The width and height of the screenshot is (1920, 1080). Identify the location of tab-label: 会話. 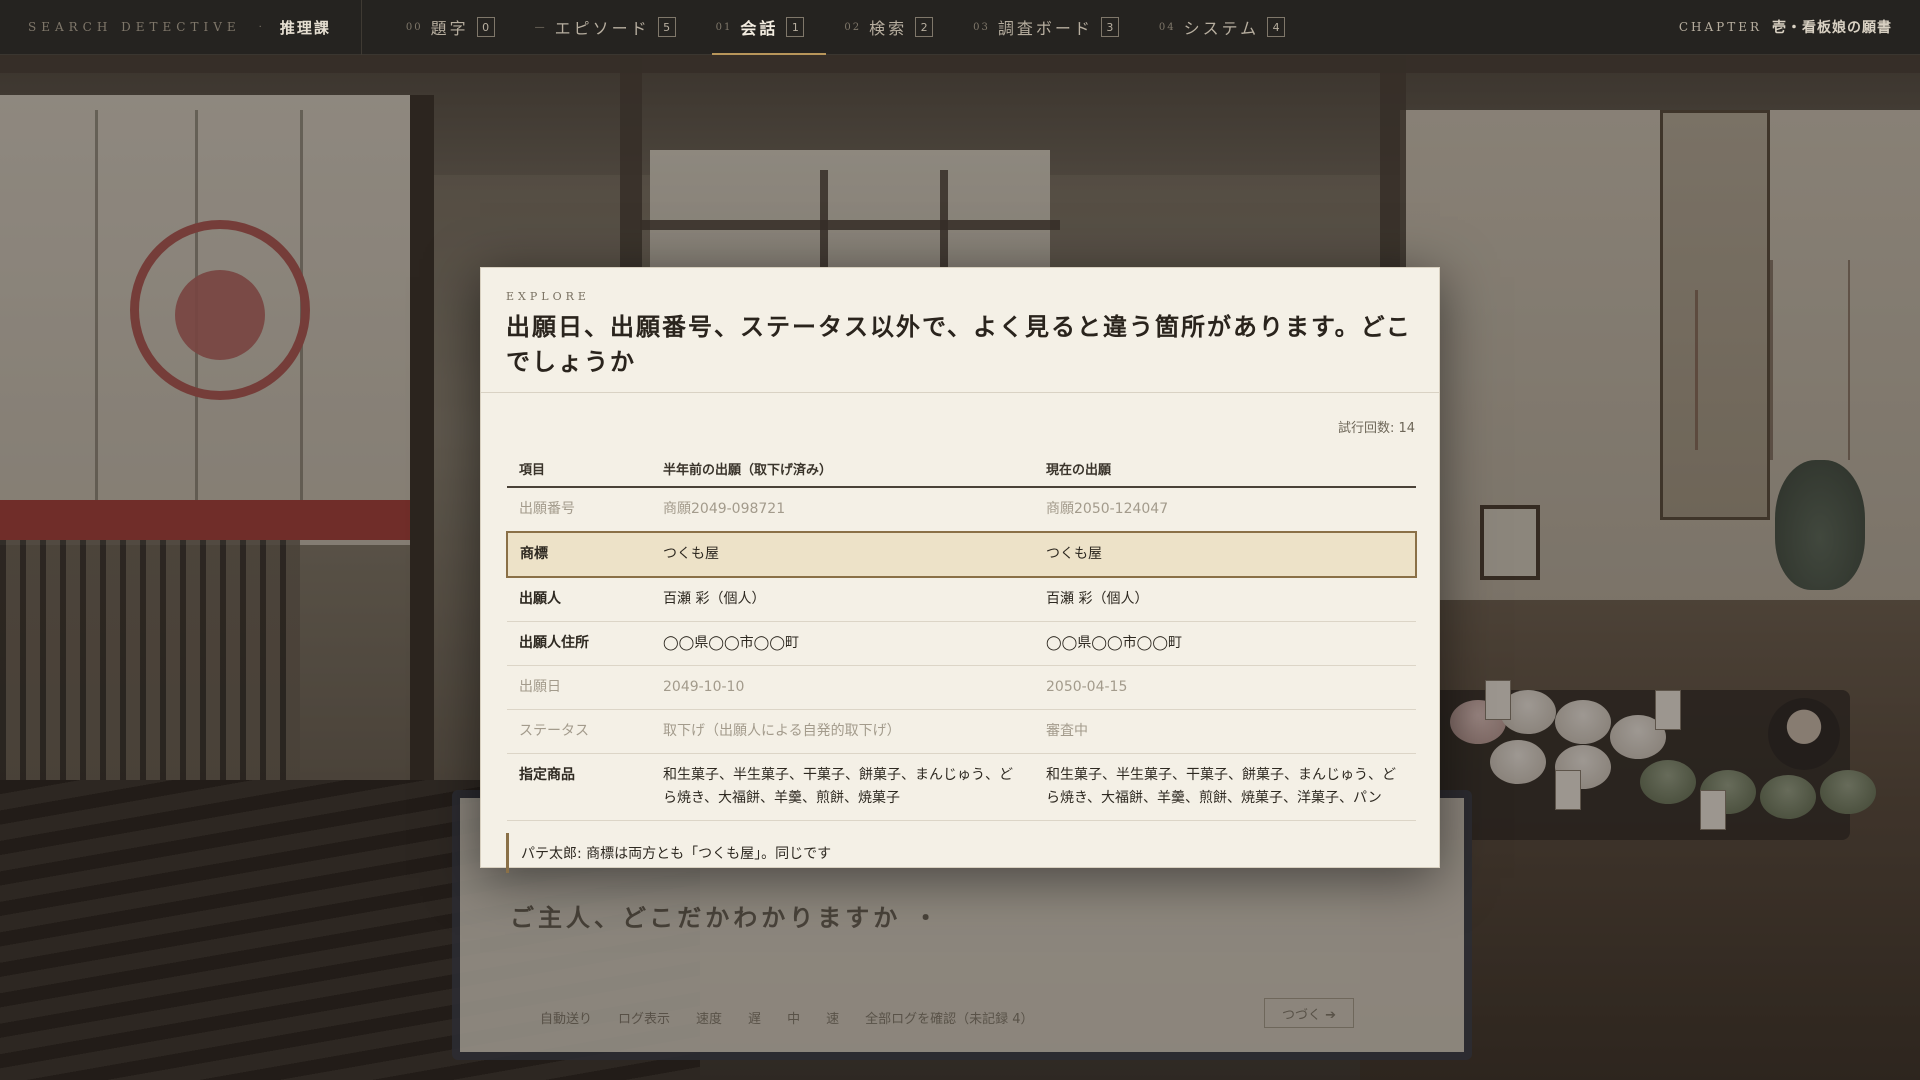
(759, 28).